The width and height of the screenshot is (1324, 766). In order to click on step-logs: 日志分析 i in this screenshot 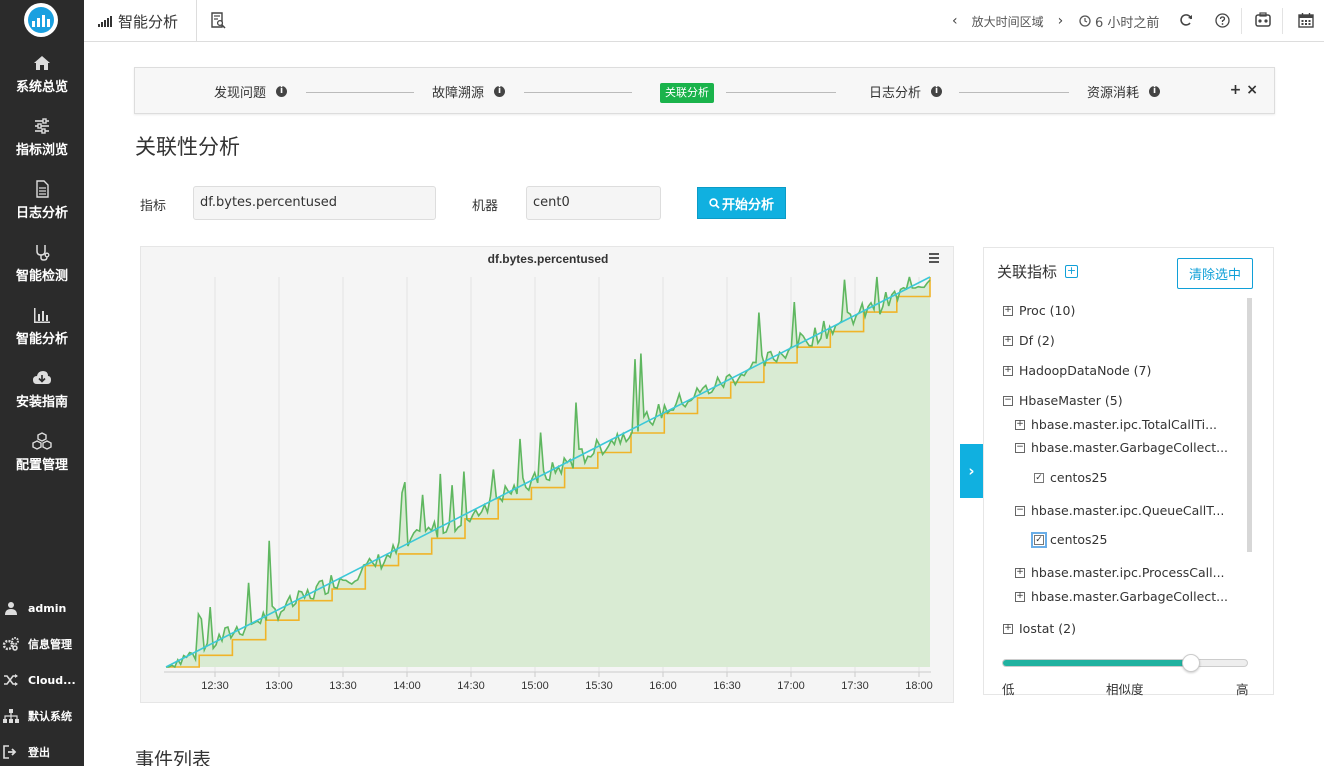, I will do `click(906, 91)`.